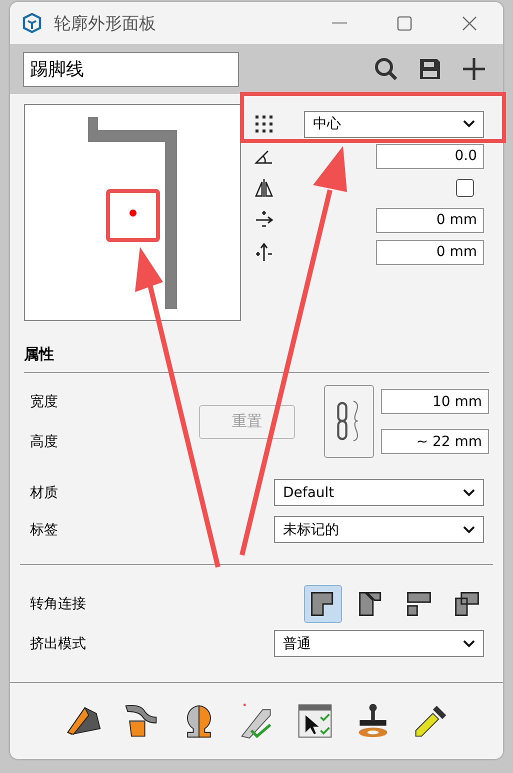 The width and height of the screenshot is (513, 773). What do you see at coordinates (379, 529) in the screenshot?
I see `tag-dropdown: 未标记的` at bounding box center [379, 529].